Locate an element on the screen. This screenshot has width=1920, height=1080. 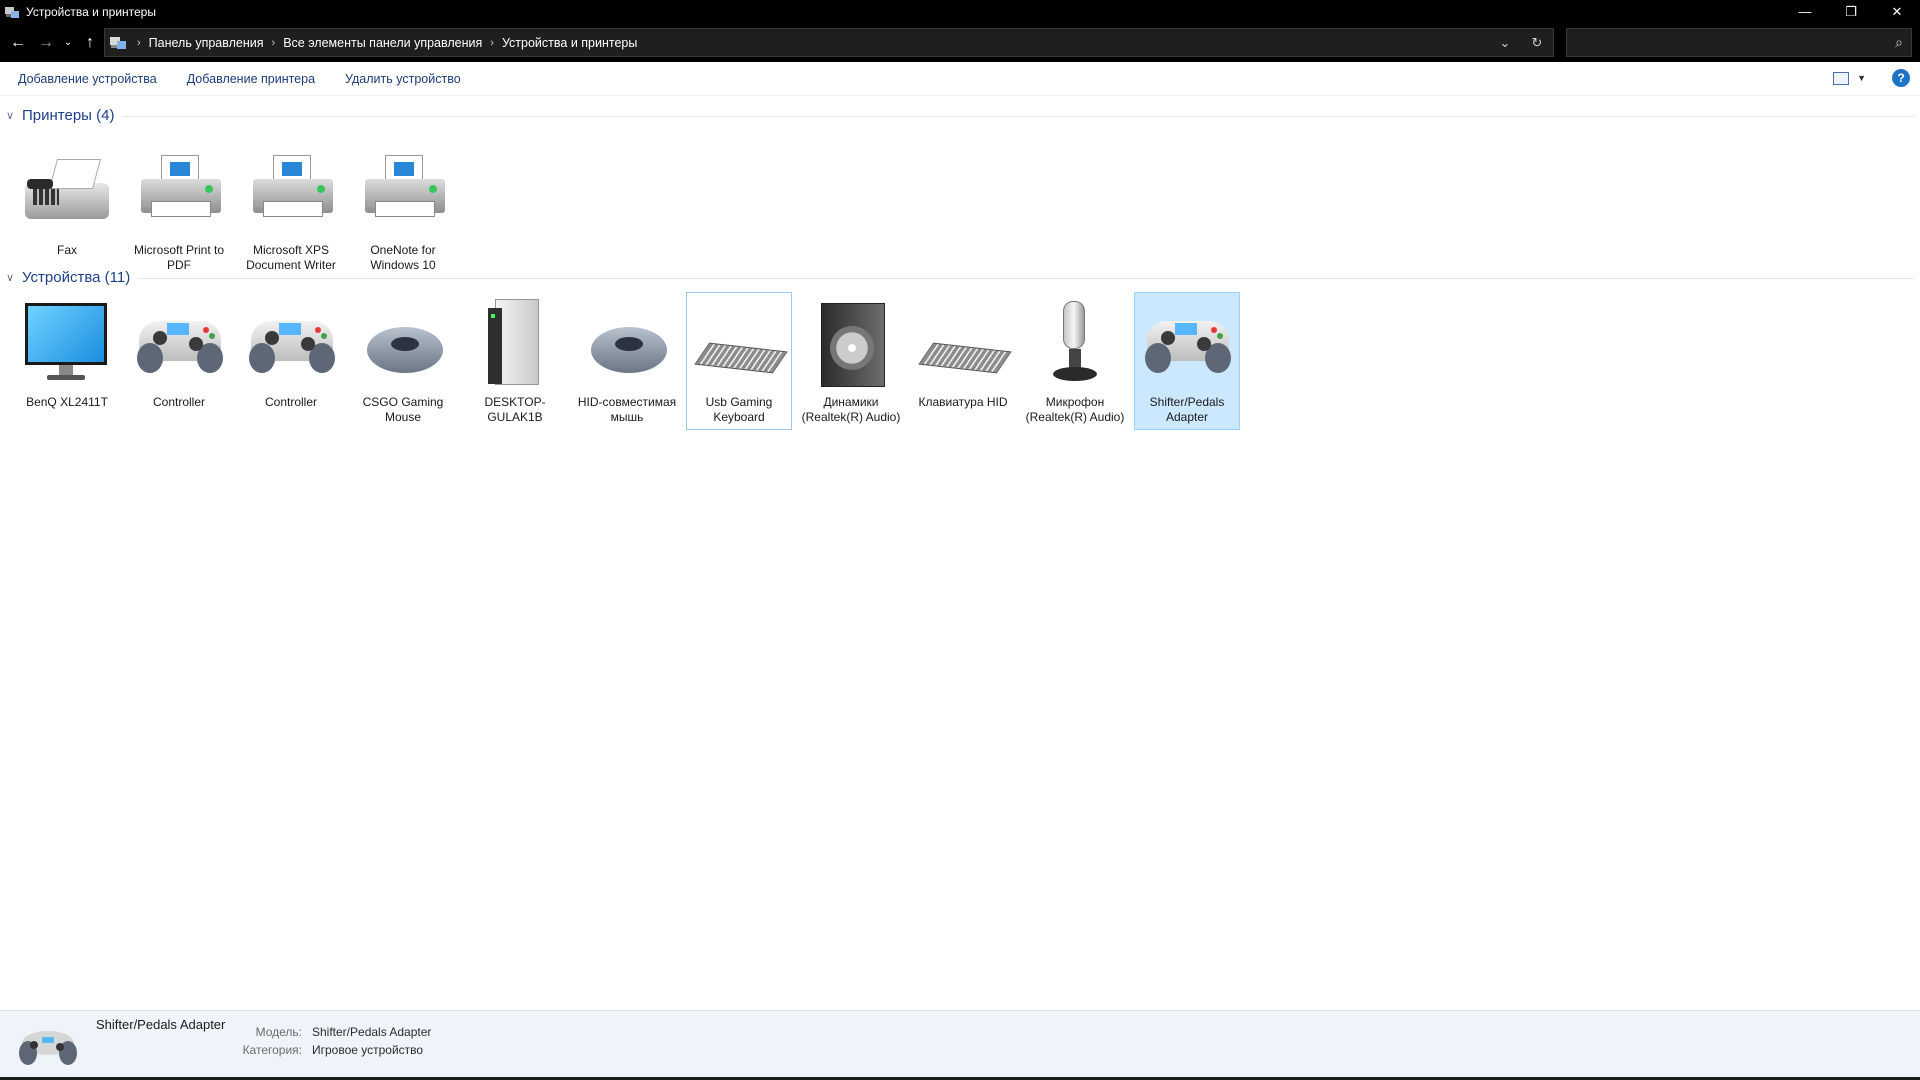
device-label: Клавиатура HID is located at coordinates (963, 402).